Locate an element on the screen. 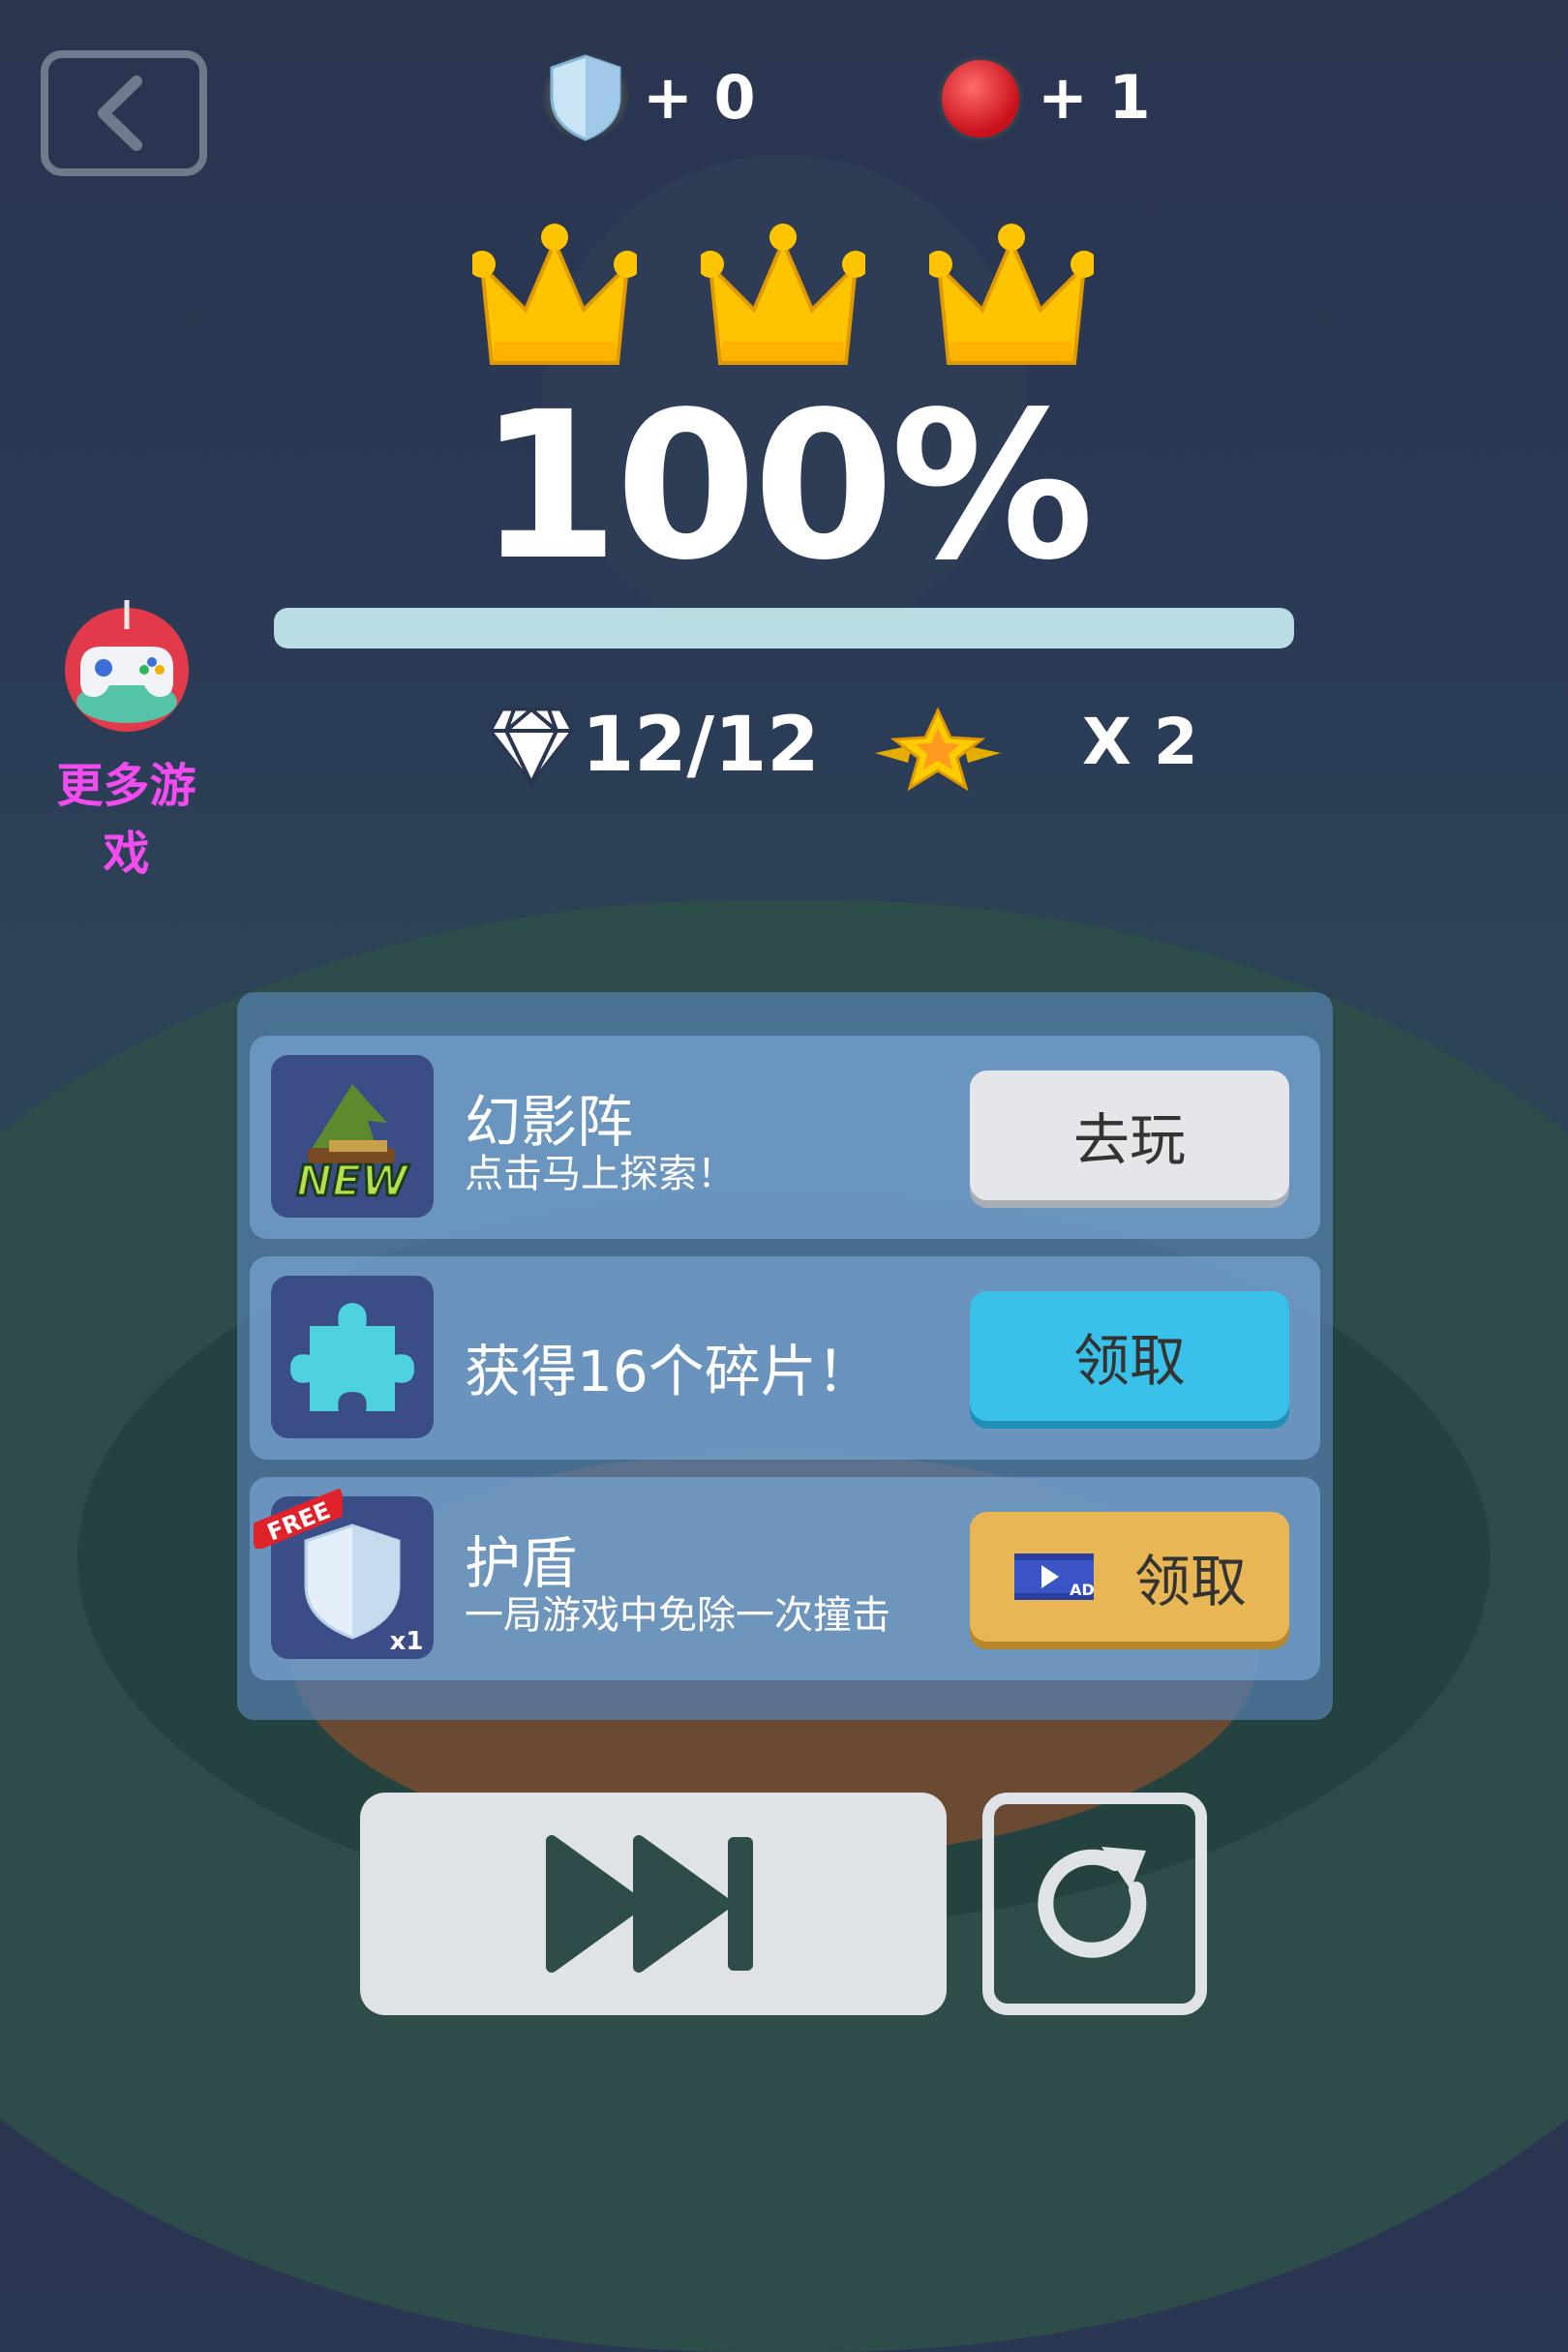 Image resolution: width=1568 pixels, height=2352 pixels. diamond-icon is located at coordinates (531, 747).